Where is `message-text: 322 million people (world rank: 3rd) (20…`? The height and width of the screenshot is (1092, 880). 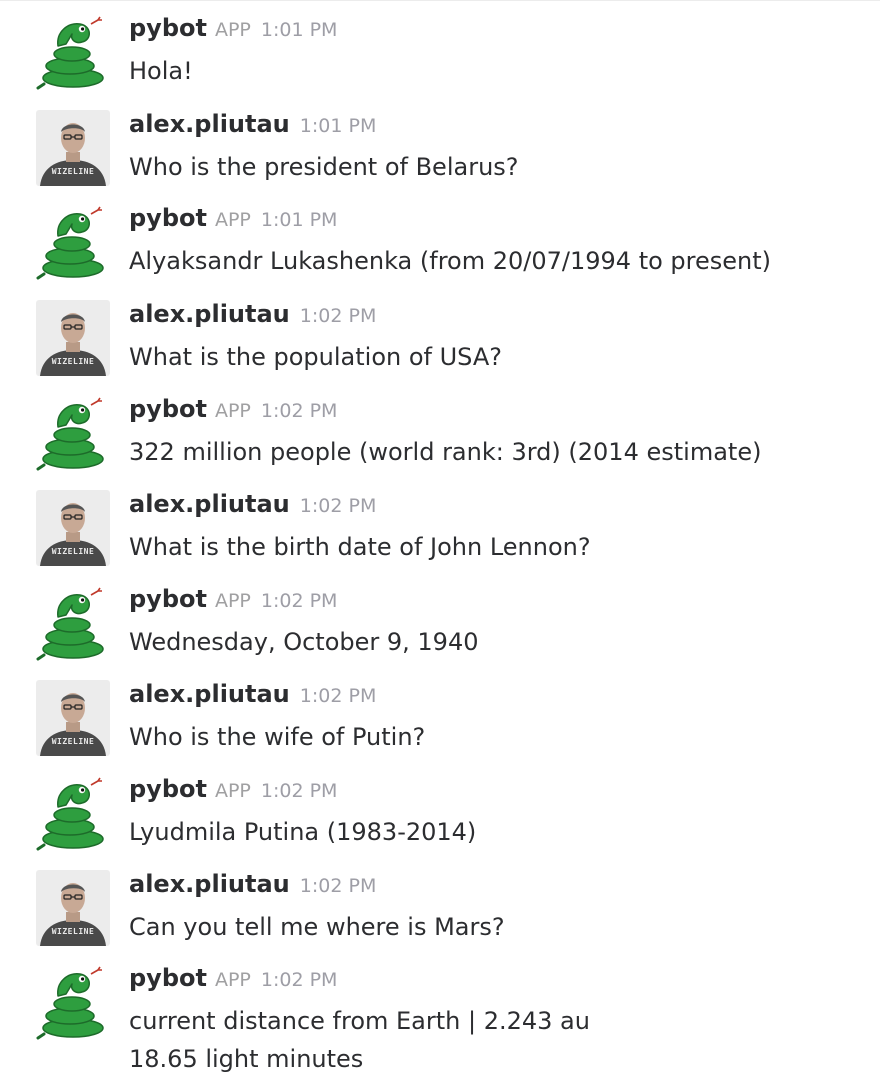
message-text: 322 million people (world rank: 3rd) (20… is located at coordinates (445, 452).